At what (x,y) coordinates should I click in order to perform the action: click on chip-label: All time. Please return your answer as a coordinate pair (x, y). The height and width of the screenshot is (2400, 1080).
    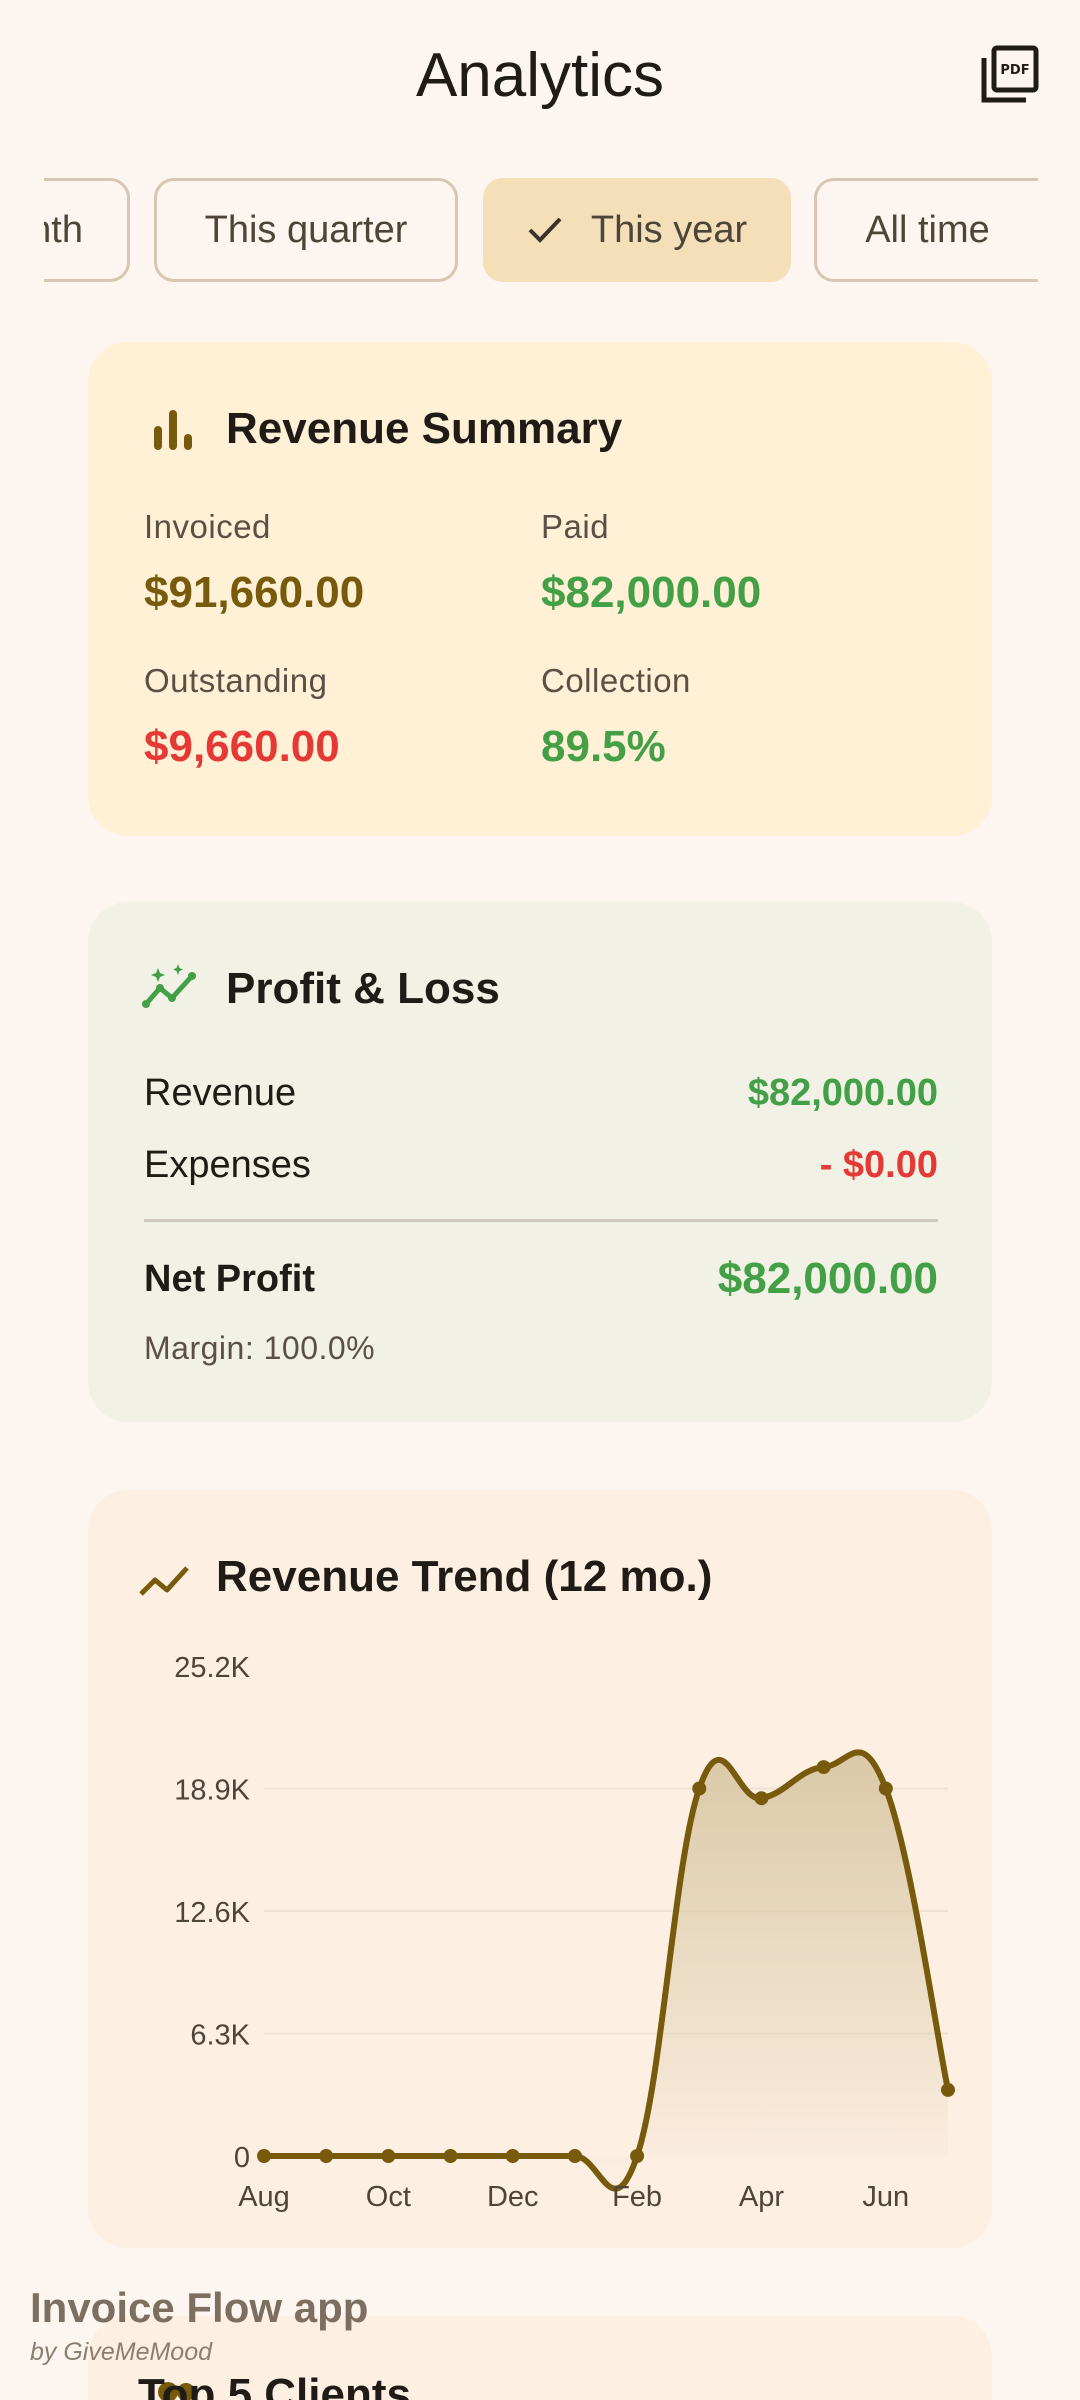
    Looking at the image, I should click on (927, 229).